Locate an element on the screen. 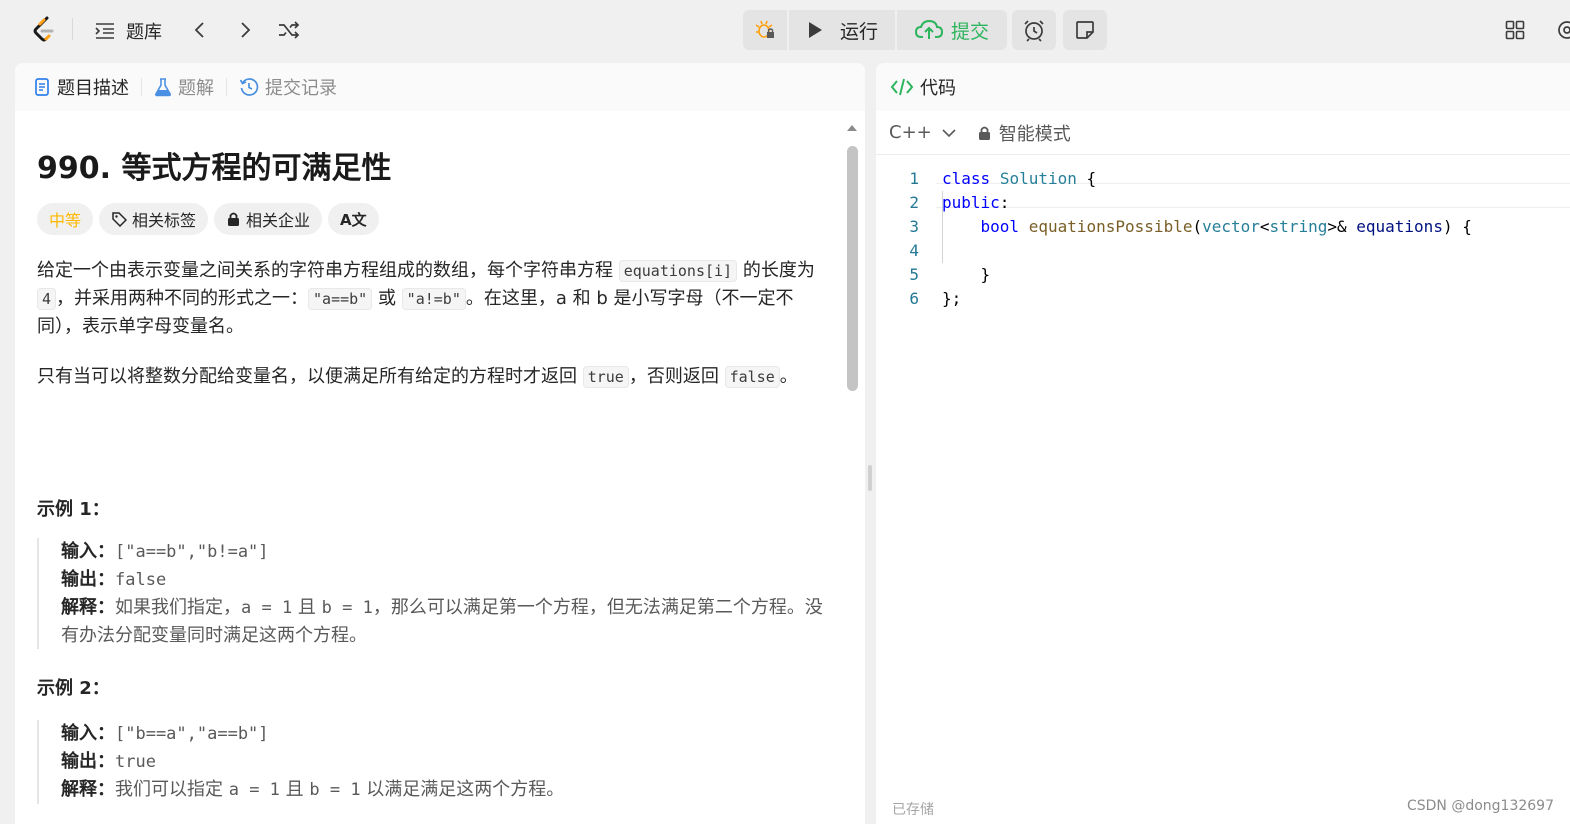 This screenshot has width=1570, height=824. code-header-label: 代码 is located at coordinates (938, 88).